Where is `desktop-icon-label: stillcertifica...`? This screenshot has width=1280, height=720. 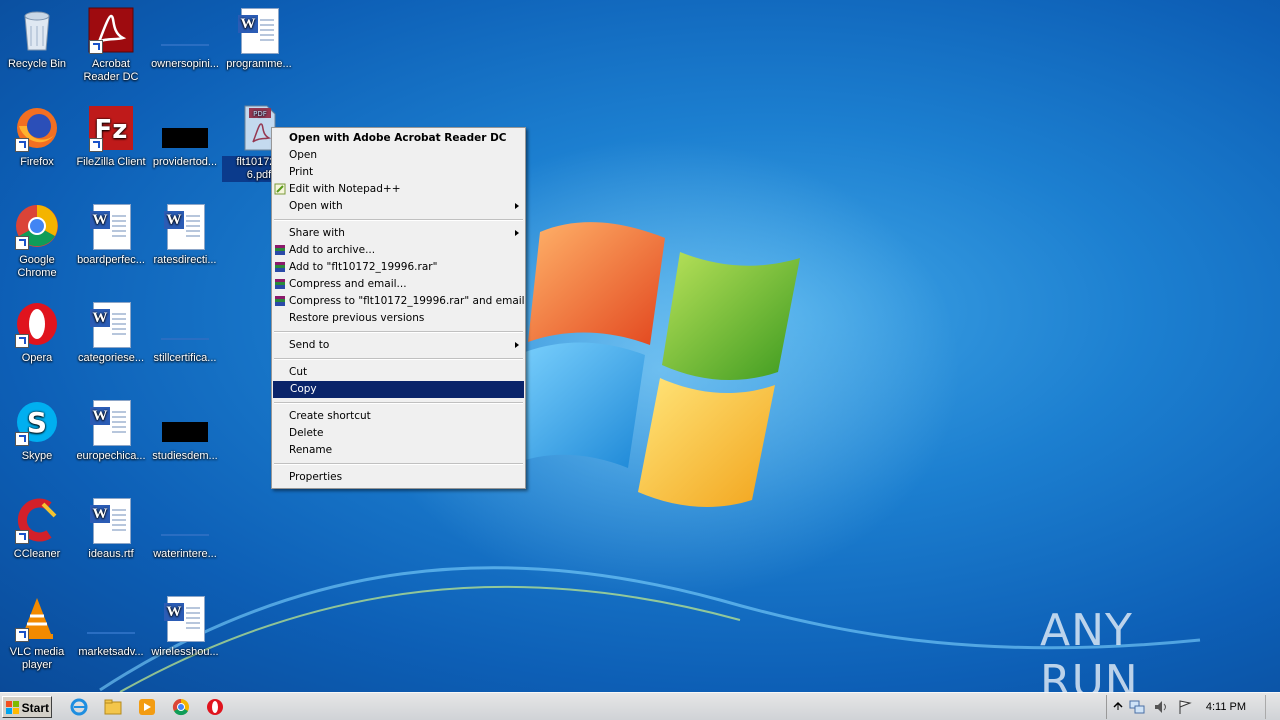
desktop-icon-label: stillcertifica... is located at coordinates (185, 358).